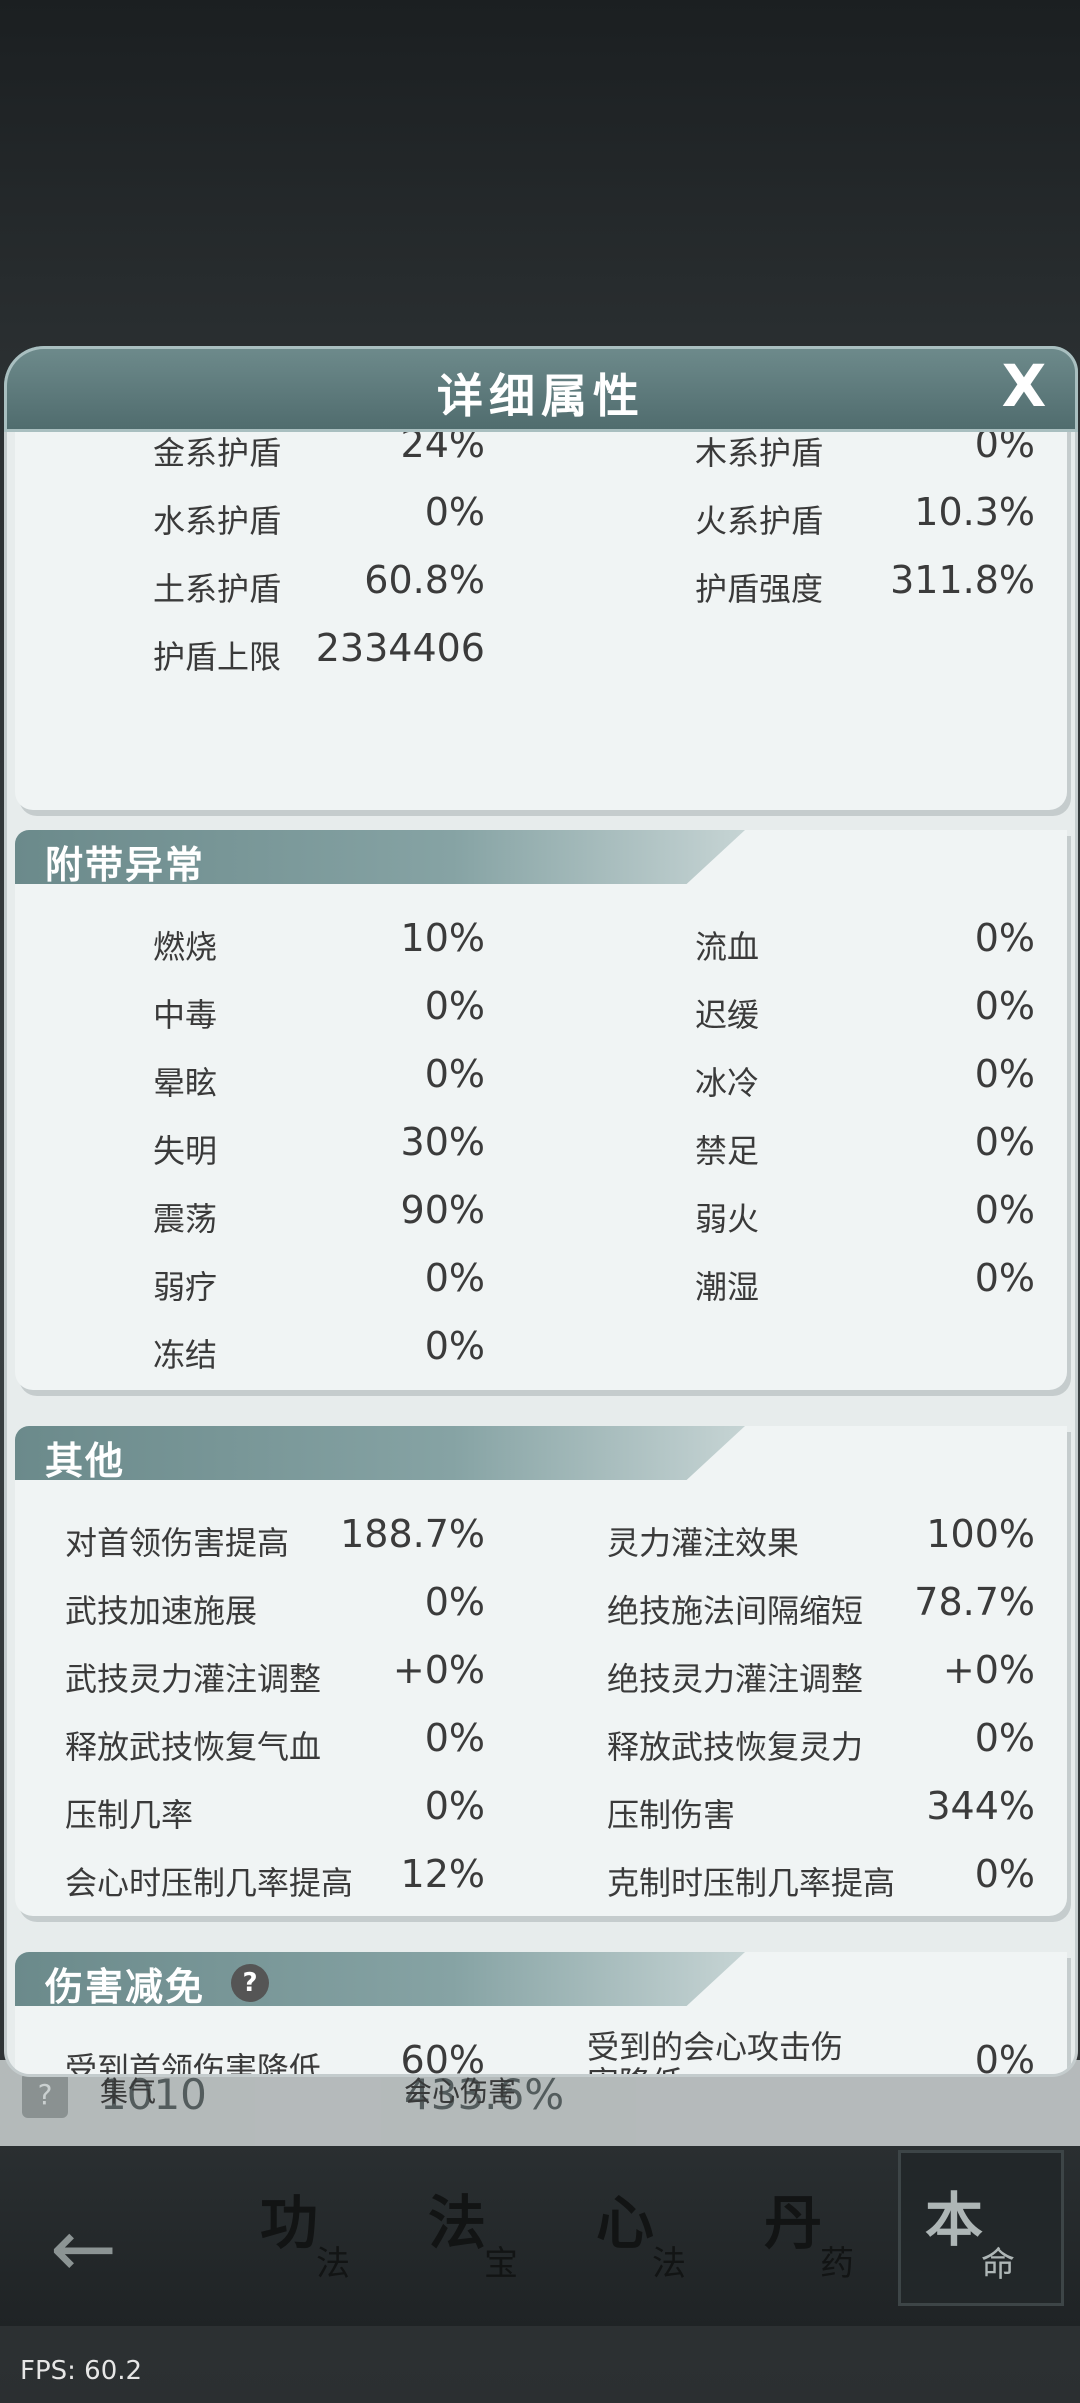 This screenshot has width=1080, height=2403. I want to click on shield-metal-value: 24%, so click(442, 449).